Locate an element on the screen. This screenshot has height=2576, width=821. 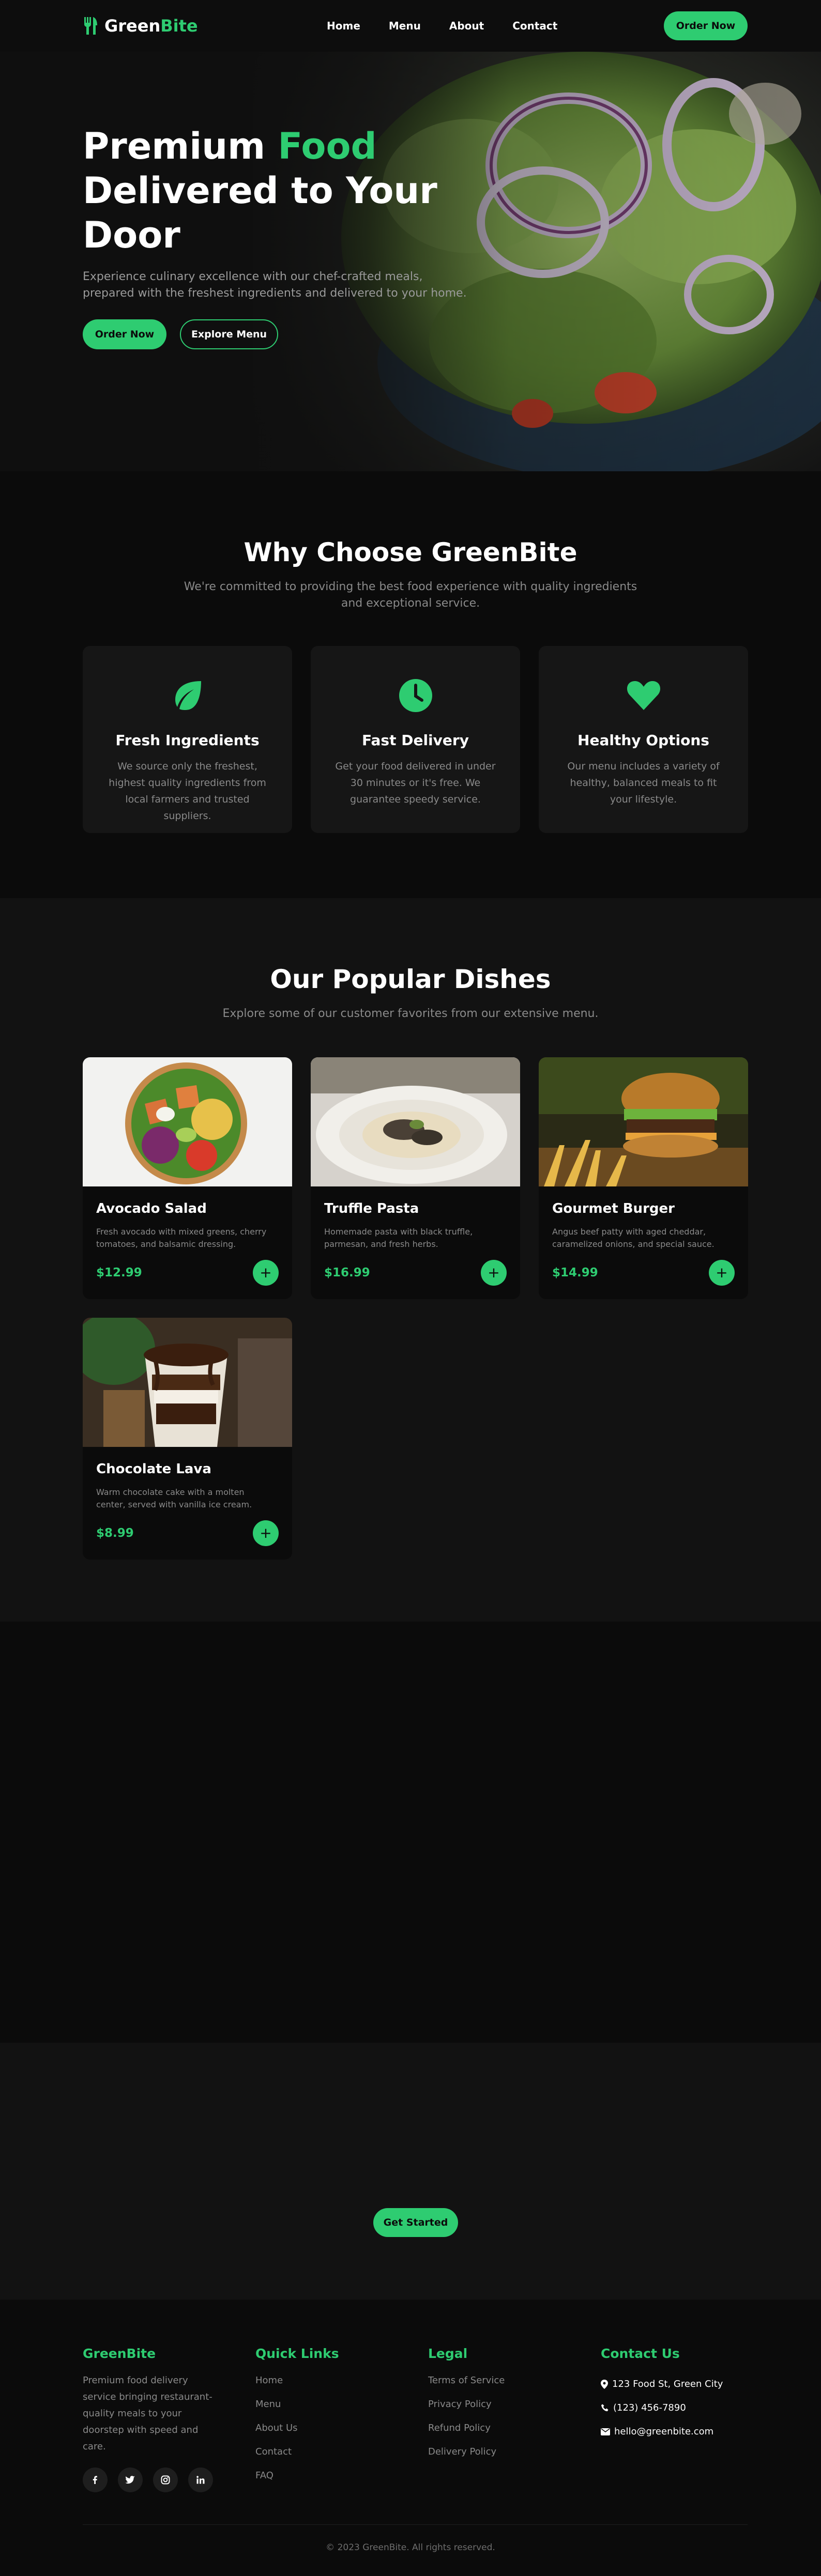
utensils-icon is located at coordinates (90, 26).